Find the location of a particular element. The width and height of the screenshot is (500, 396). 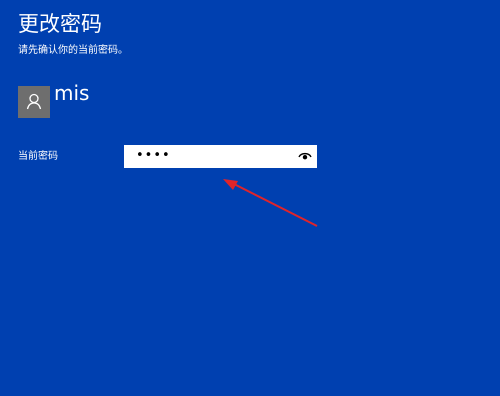

annotation-arrow is located at coordinates (270, 203).